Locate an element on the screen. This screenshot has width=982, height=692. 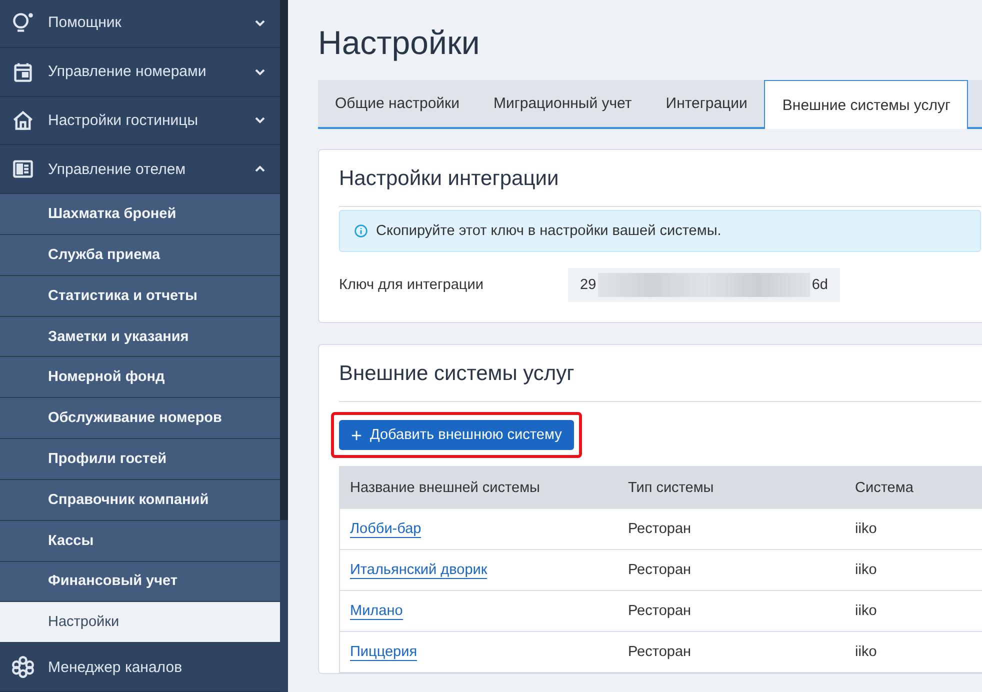
system-link: Пиццерия is located at coordinates (384, 652).